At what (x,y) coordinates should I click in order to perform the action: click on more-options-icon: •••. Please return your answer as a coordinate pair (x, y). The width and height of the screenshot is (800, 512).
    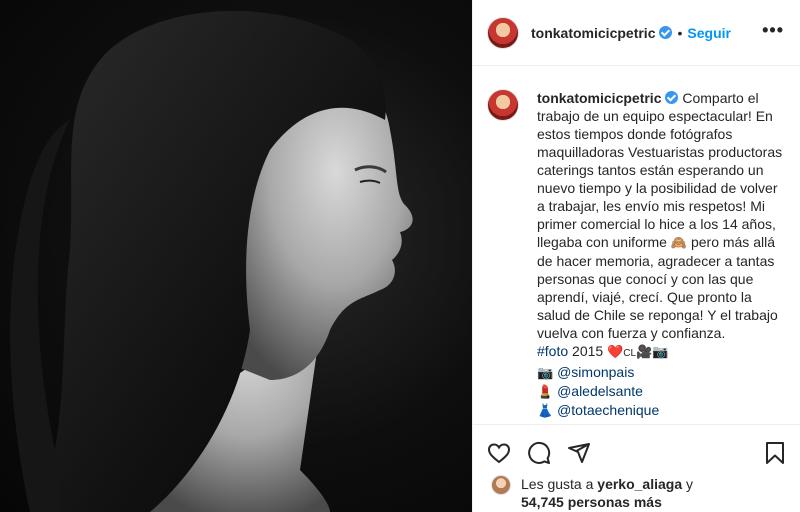
    Looking at the image, I should click on (773, 30).